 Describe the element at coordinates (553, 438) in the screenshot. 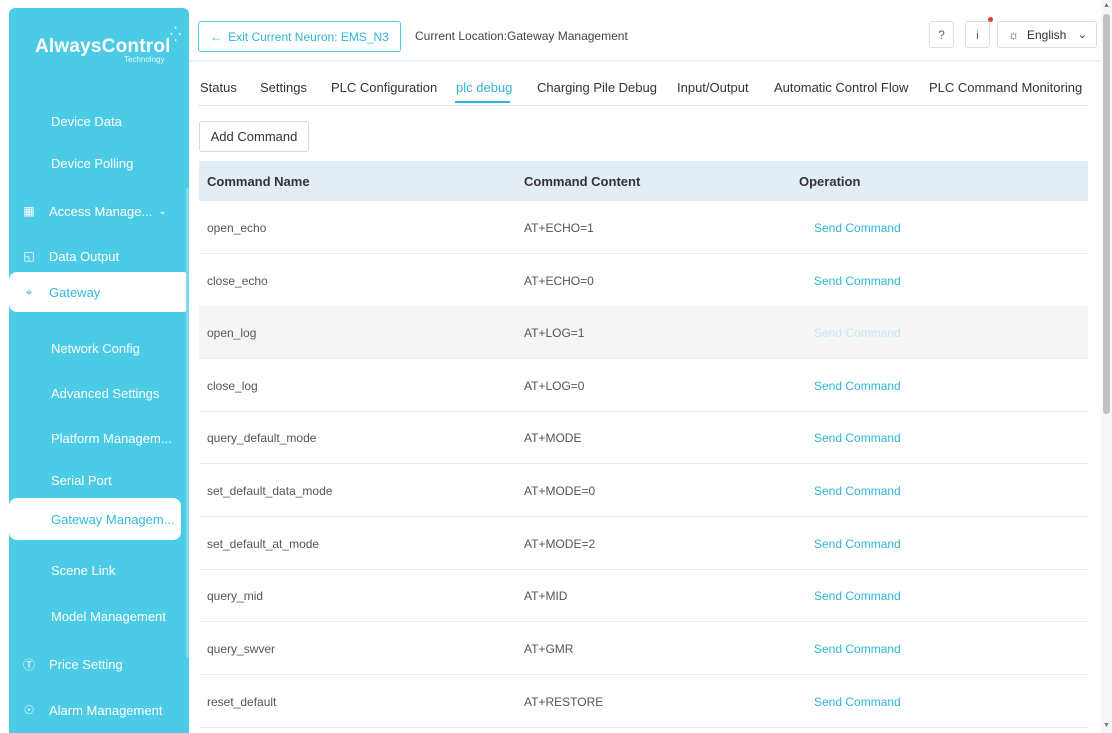

I see `command-content: AT+MODE` at that location.